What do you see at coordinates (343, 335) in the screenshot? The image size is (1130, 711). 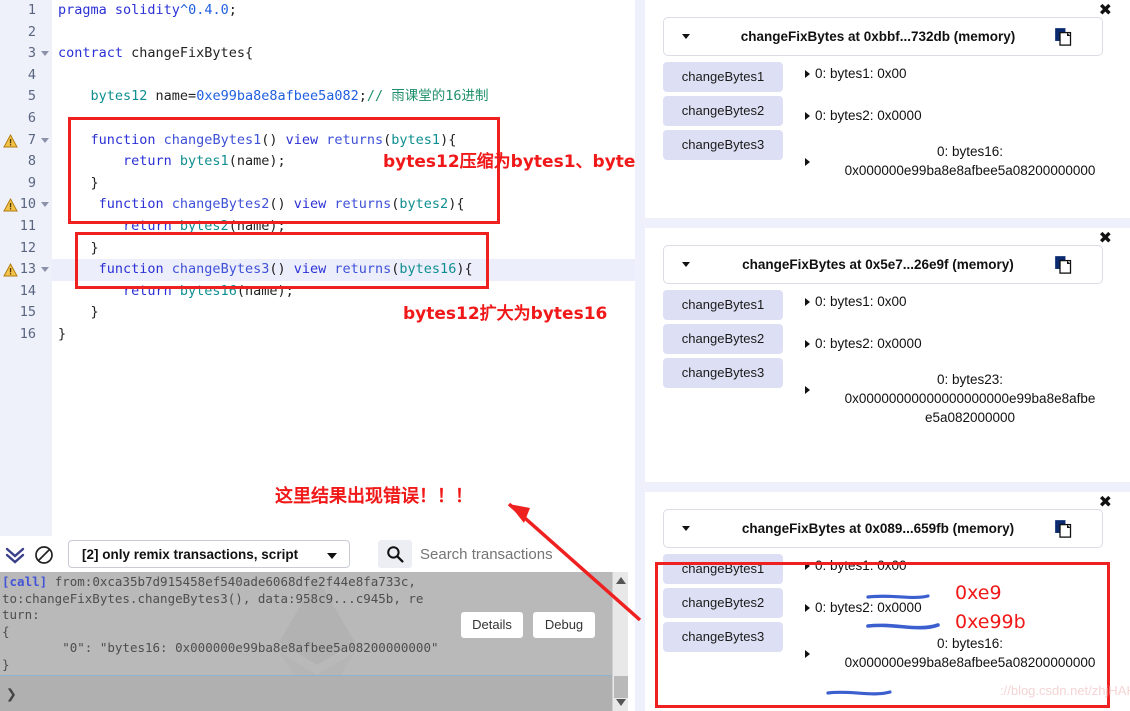 I see `code-line: }` at bounding box center [343, 335].